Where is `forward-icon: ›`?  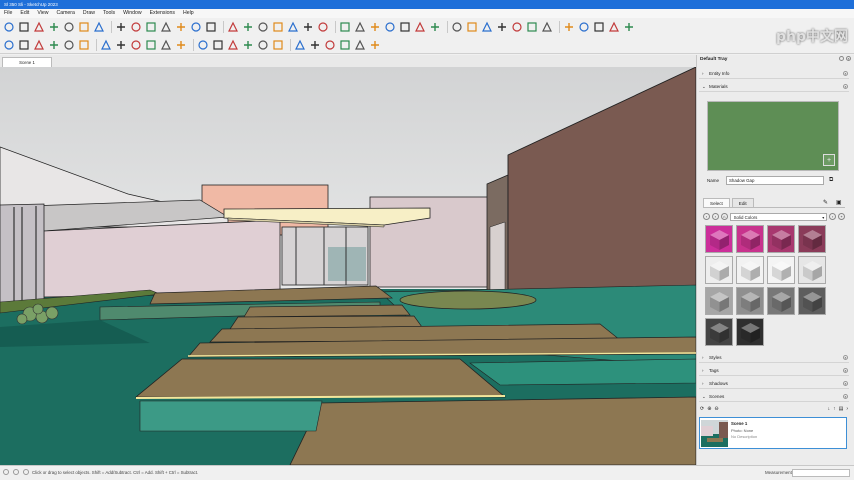
forward-icon: › is located at coordinates (715, 216).